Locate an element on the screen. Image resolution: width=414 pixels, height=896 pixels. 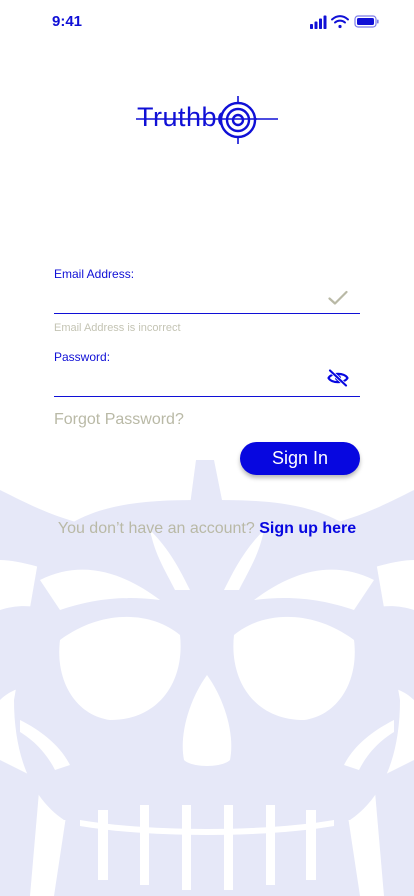
password-label: Password: is located at coordinates (82, 357).